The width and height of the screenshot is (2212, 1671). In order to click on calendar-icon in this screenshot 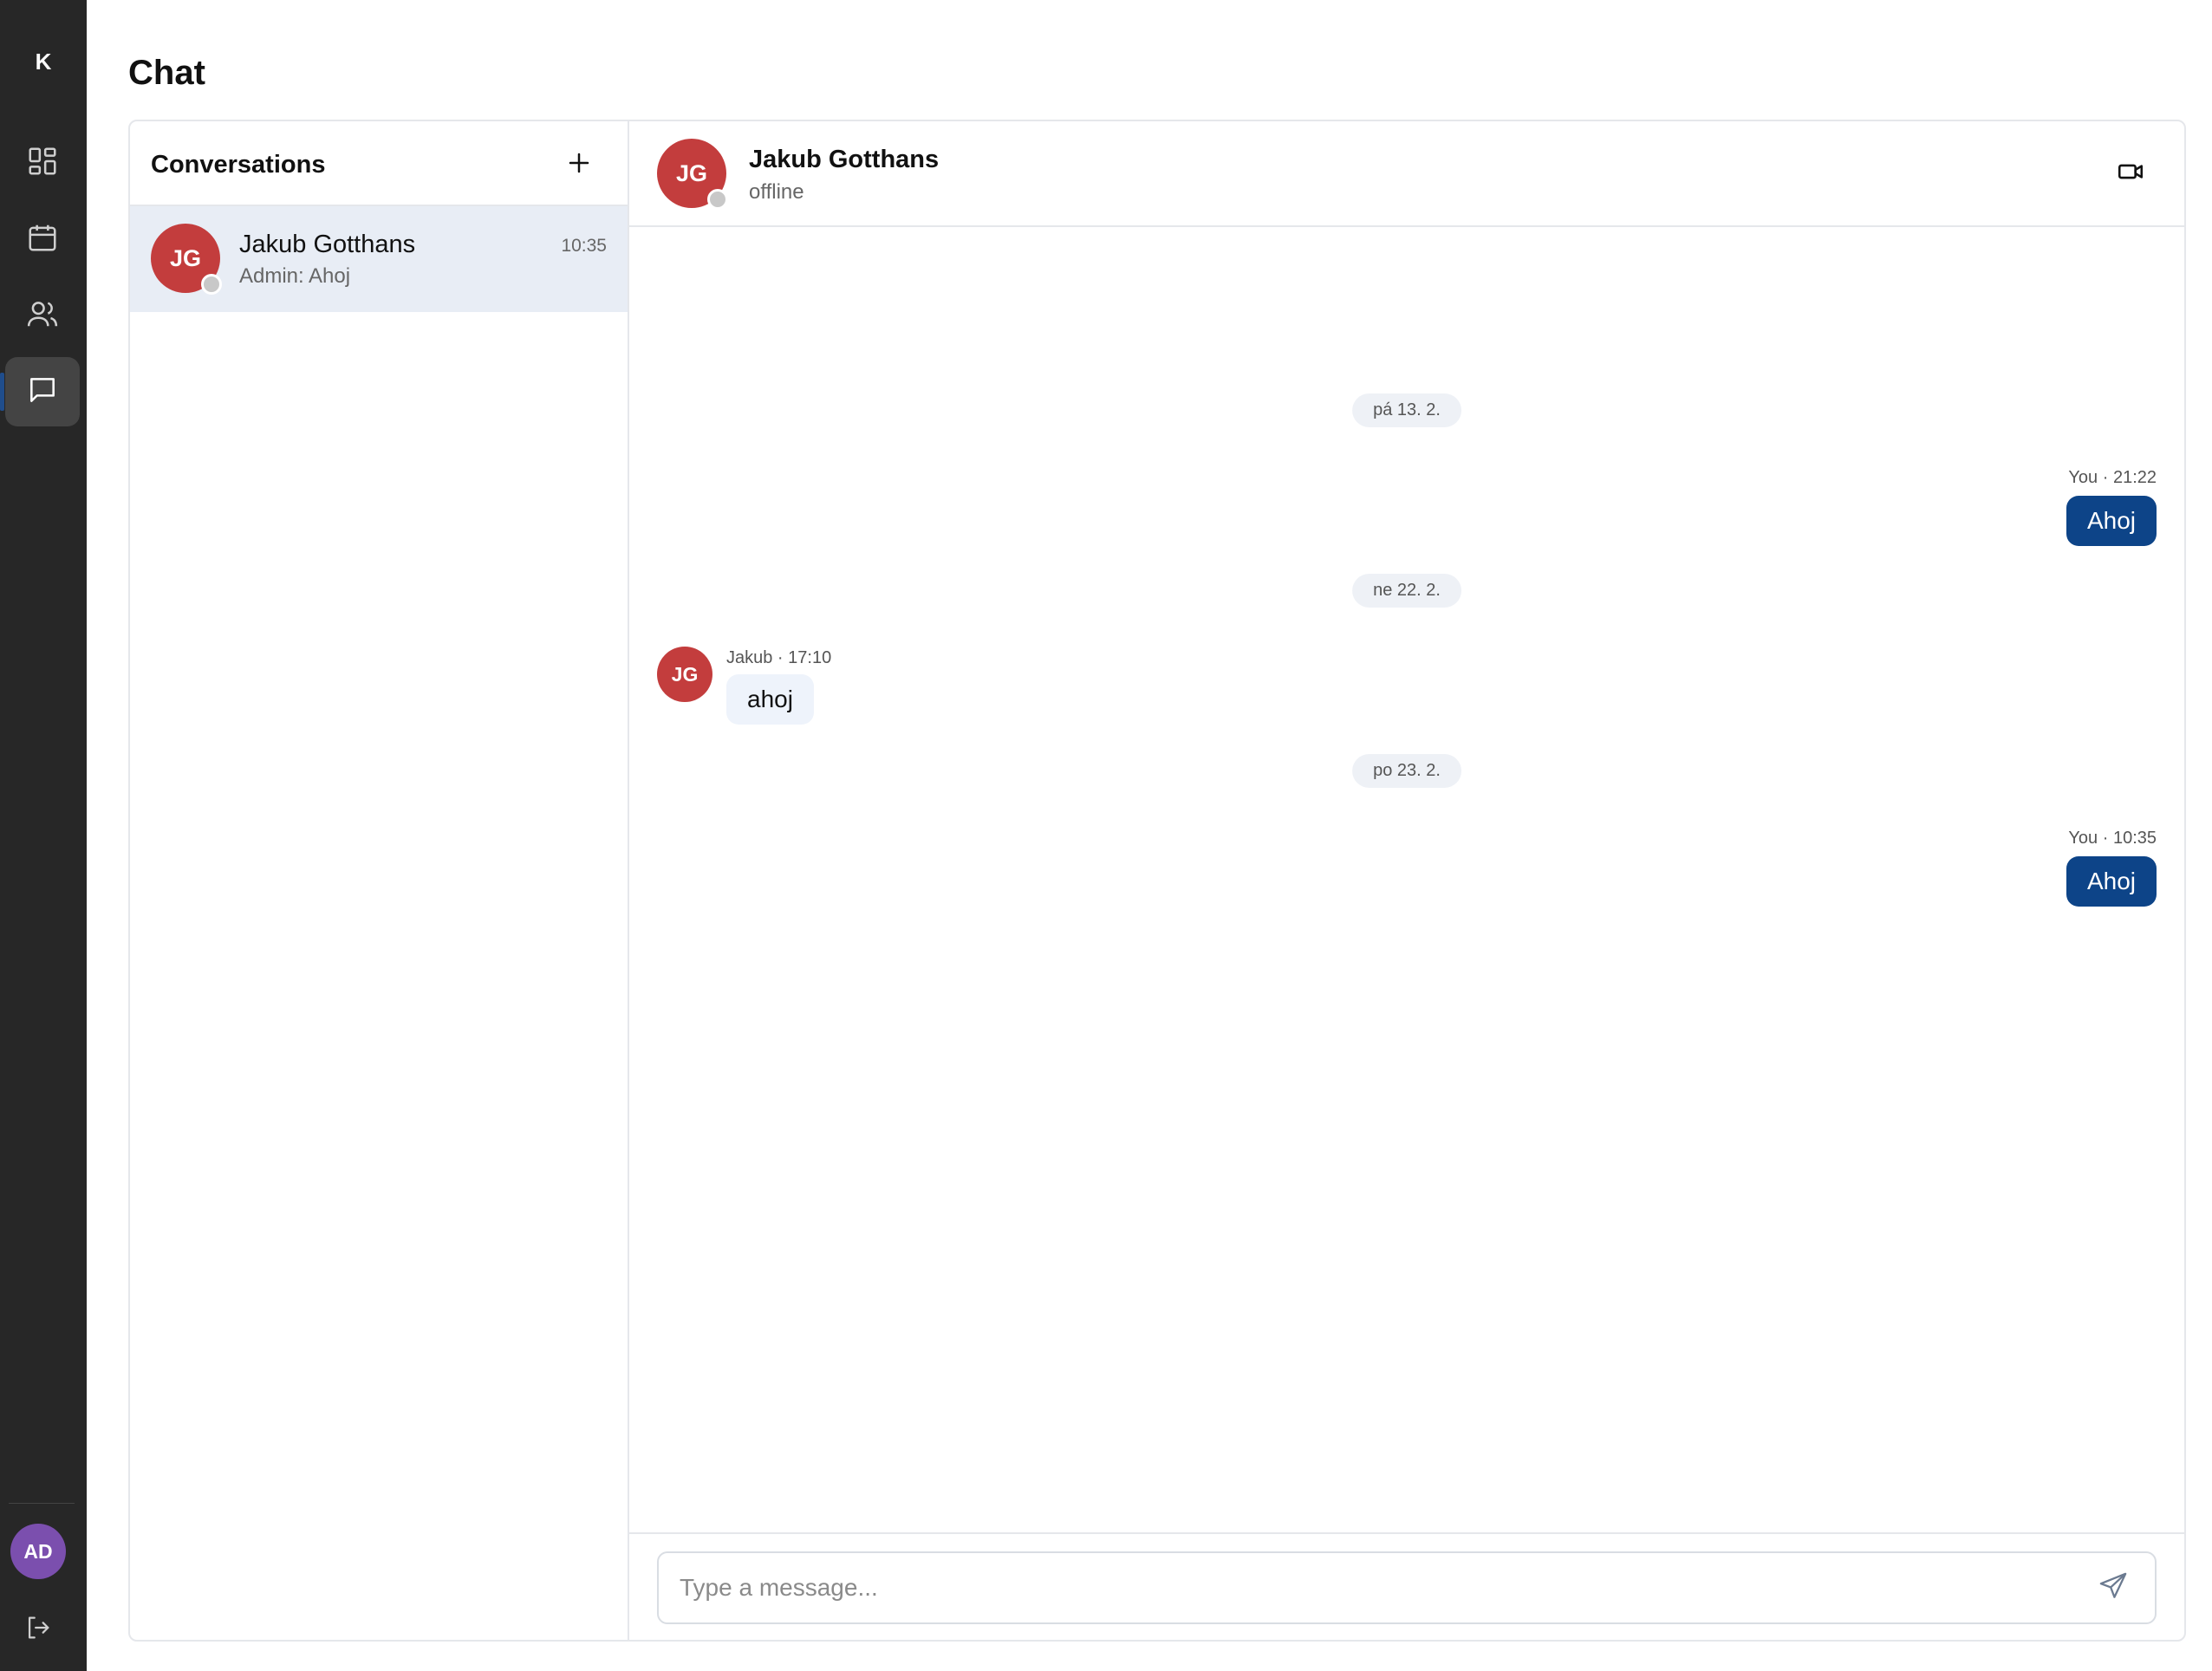, I will do `click(42, 239)`.